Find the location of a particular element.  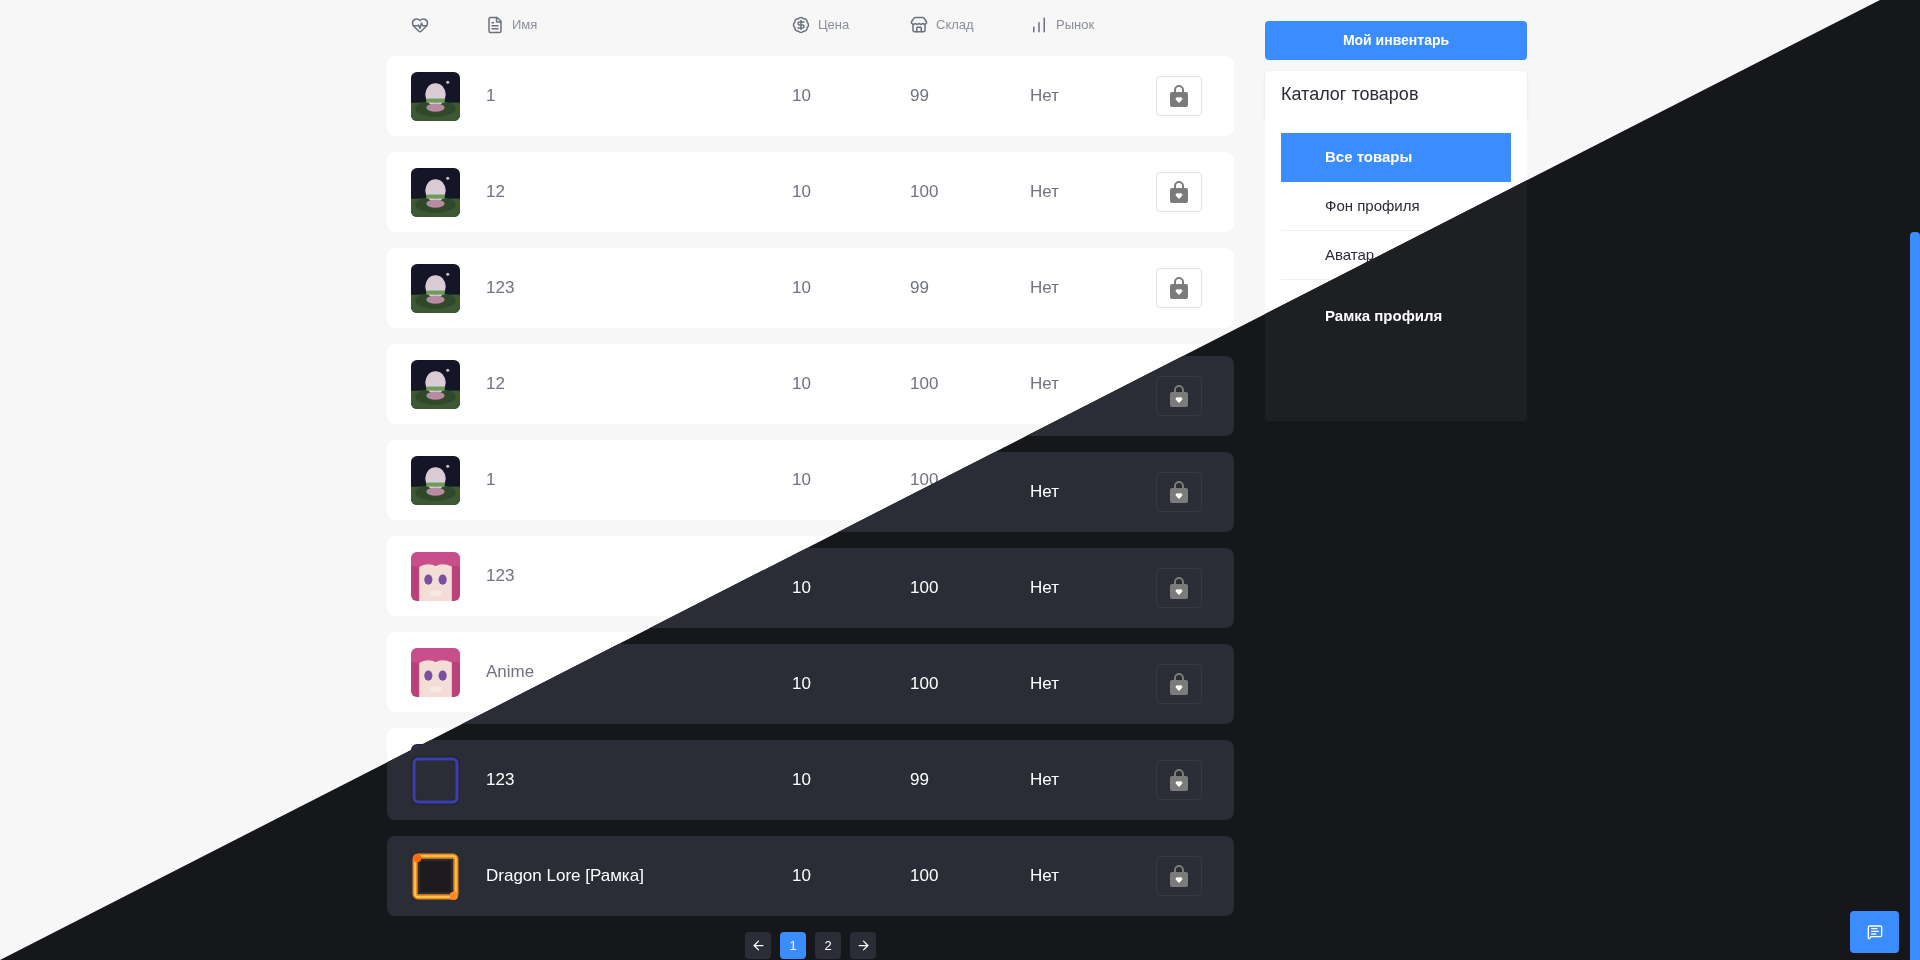

catalog-header: Каталог товаров is located at coordinates (1396, 94).